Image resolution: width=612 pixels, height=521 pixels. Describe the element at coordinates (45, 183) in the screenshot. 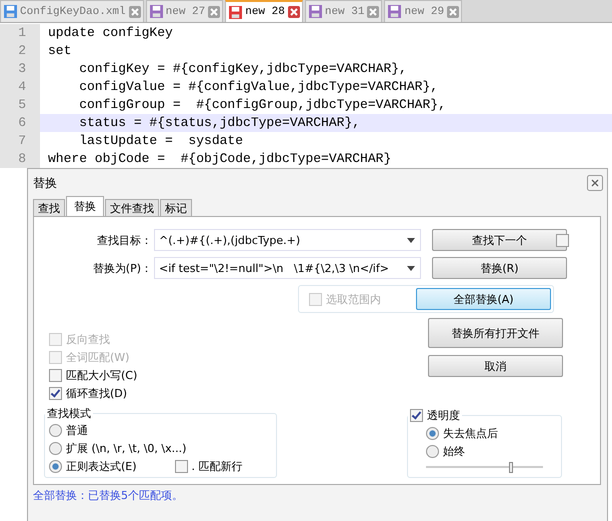

I see `dialog-title: 替换` at that location.